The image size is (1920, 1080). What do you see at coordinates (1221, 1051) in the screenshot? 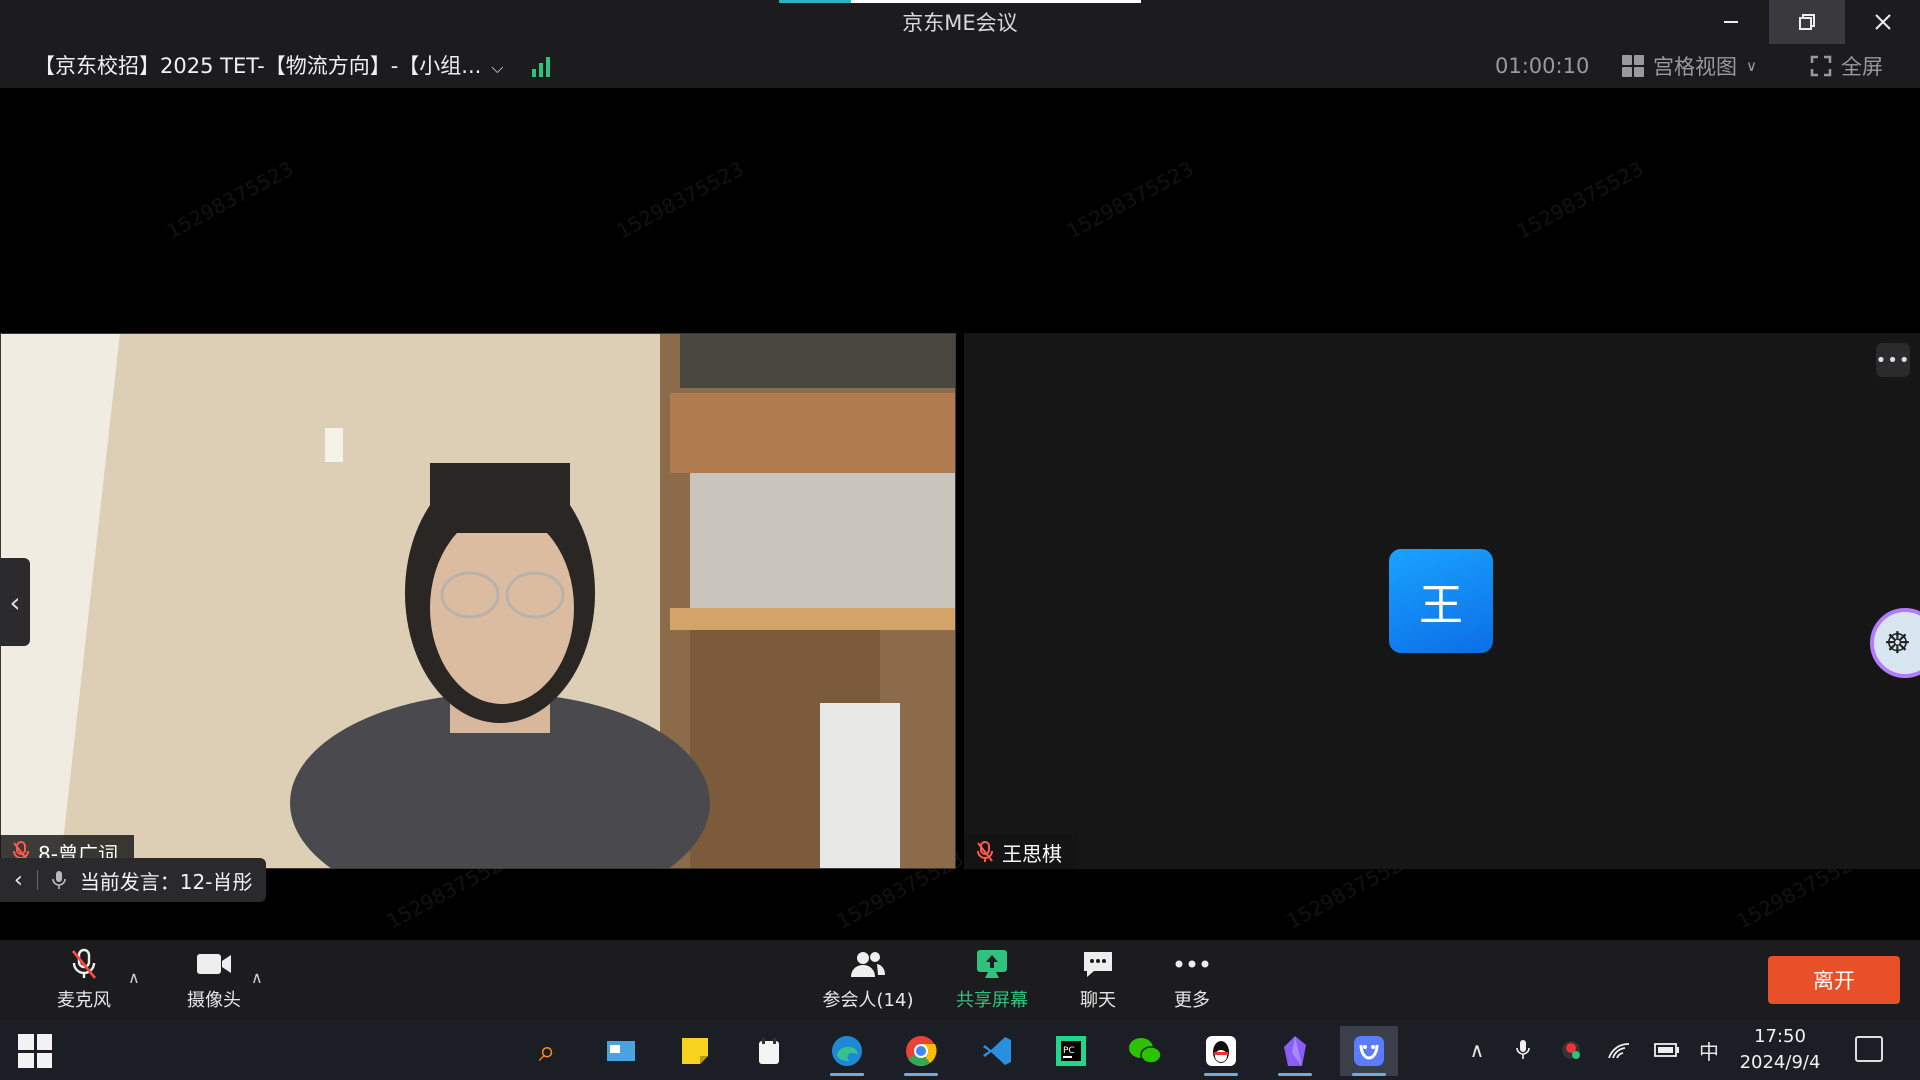
I see `qq-app-icon` at bounding box center [1221, 1051].